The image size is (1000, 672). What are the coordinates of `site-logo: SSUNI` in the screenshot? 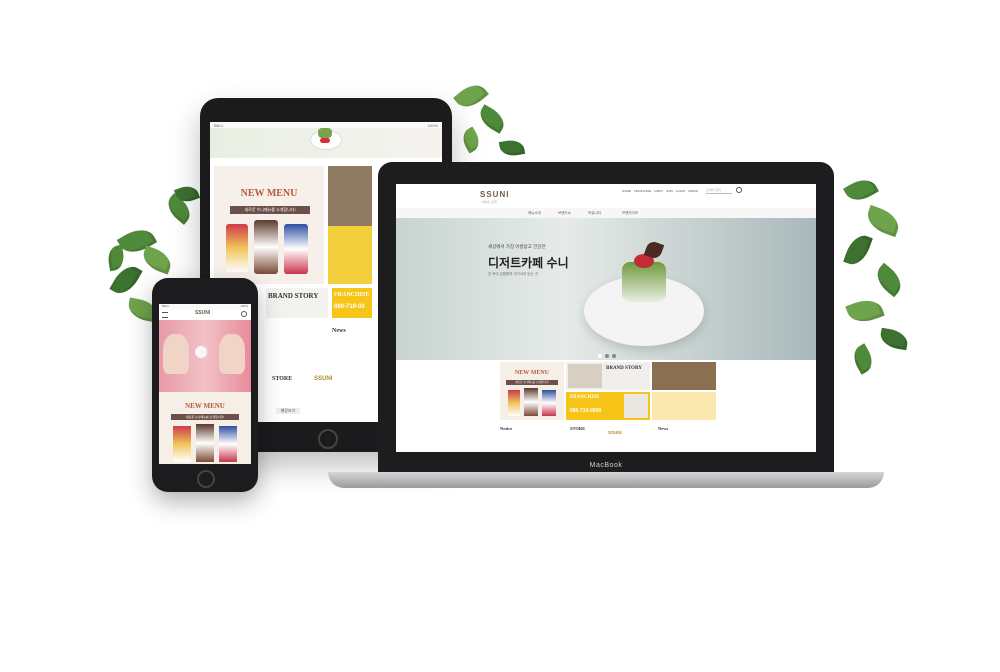 It's located at (494, 194).